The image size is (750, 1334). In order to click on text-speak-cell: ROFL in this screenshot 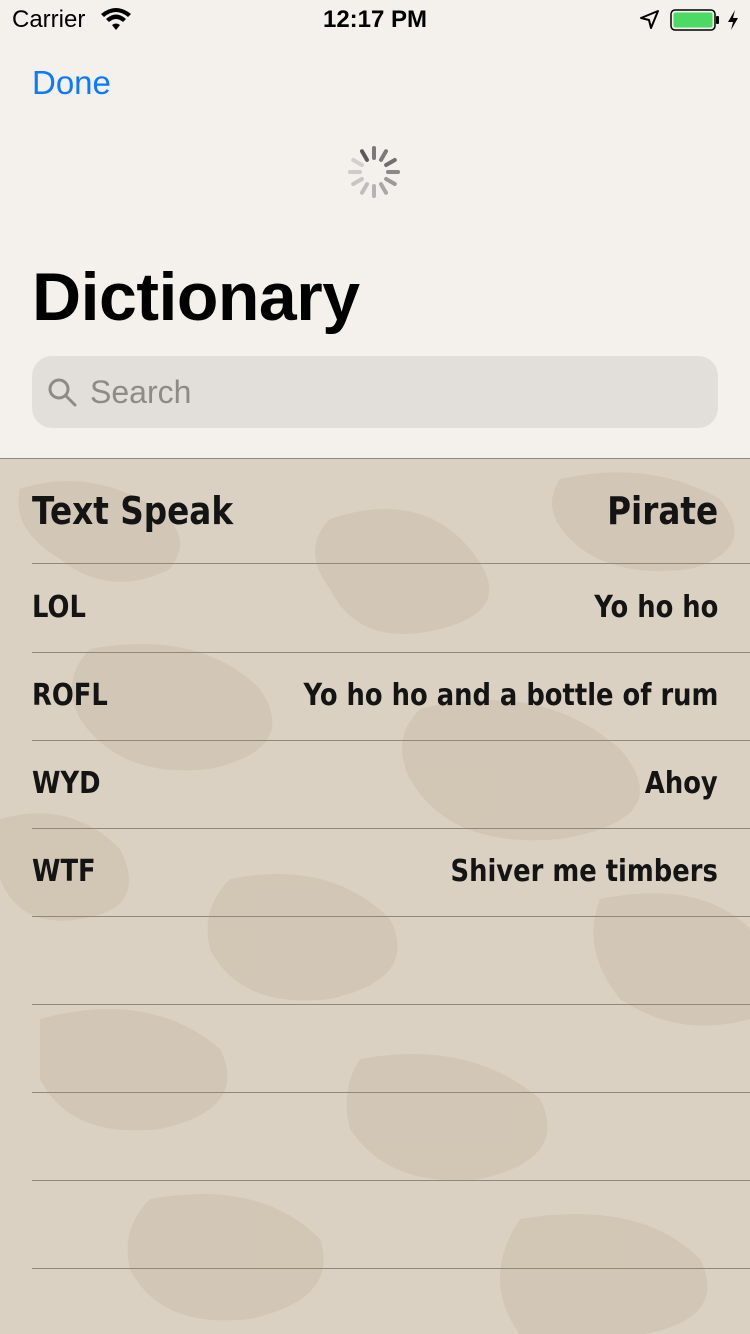, I will do `click(70, 695)`.